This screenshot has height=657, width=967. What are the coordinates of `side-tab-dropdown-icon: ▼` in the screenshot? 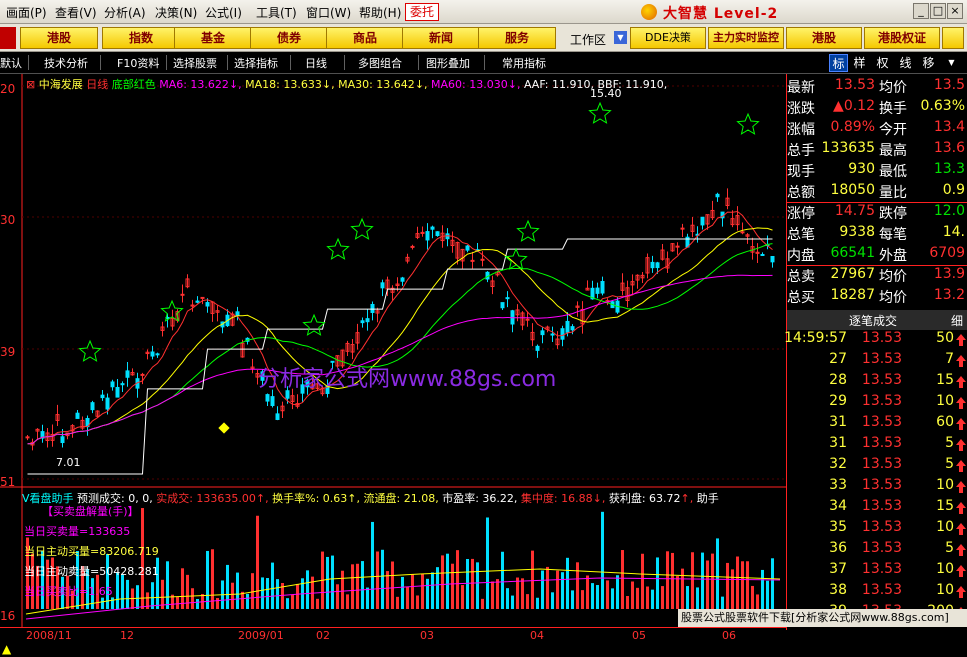 It's located at (951, 63).